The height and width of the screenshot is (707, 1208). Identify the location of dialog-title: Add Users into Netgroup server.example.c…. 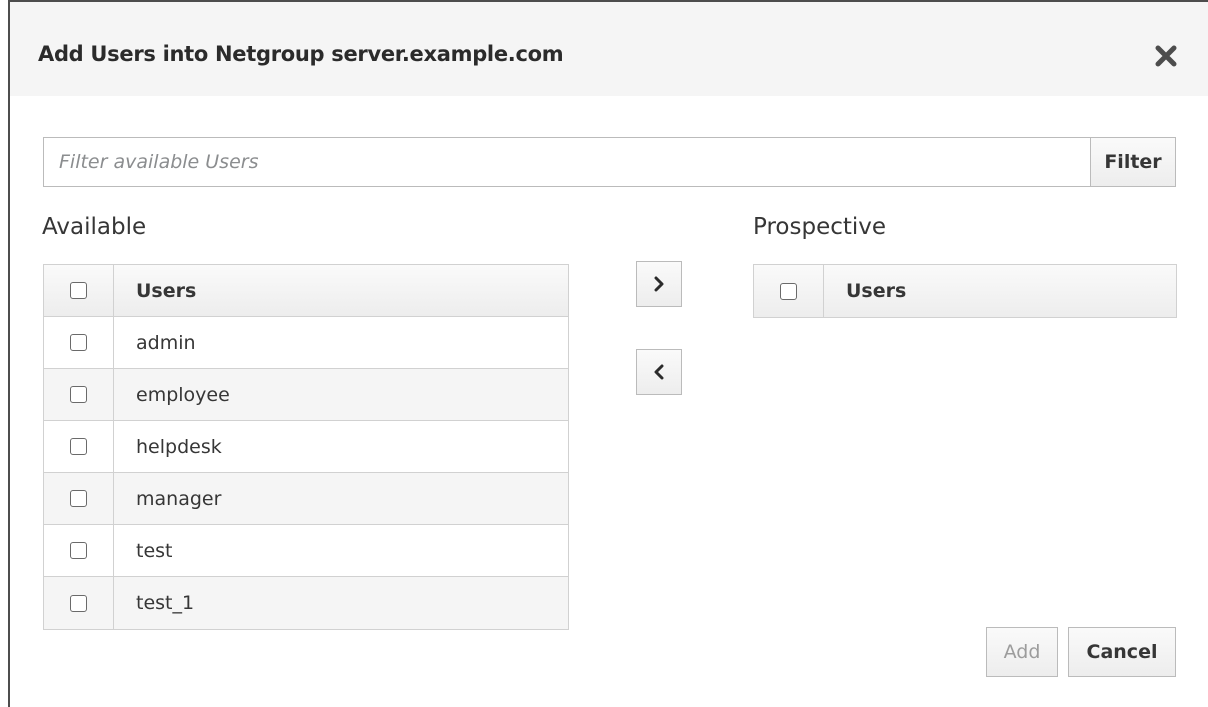
(301, 54).